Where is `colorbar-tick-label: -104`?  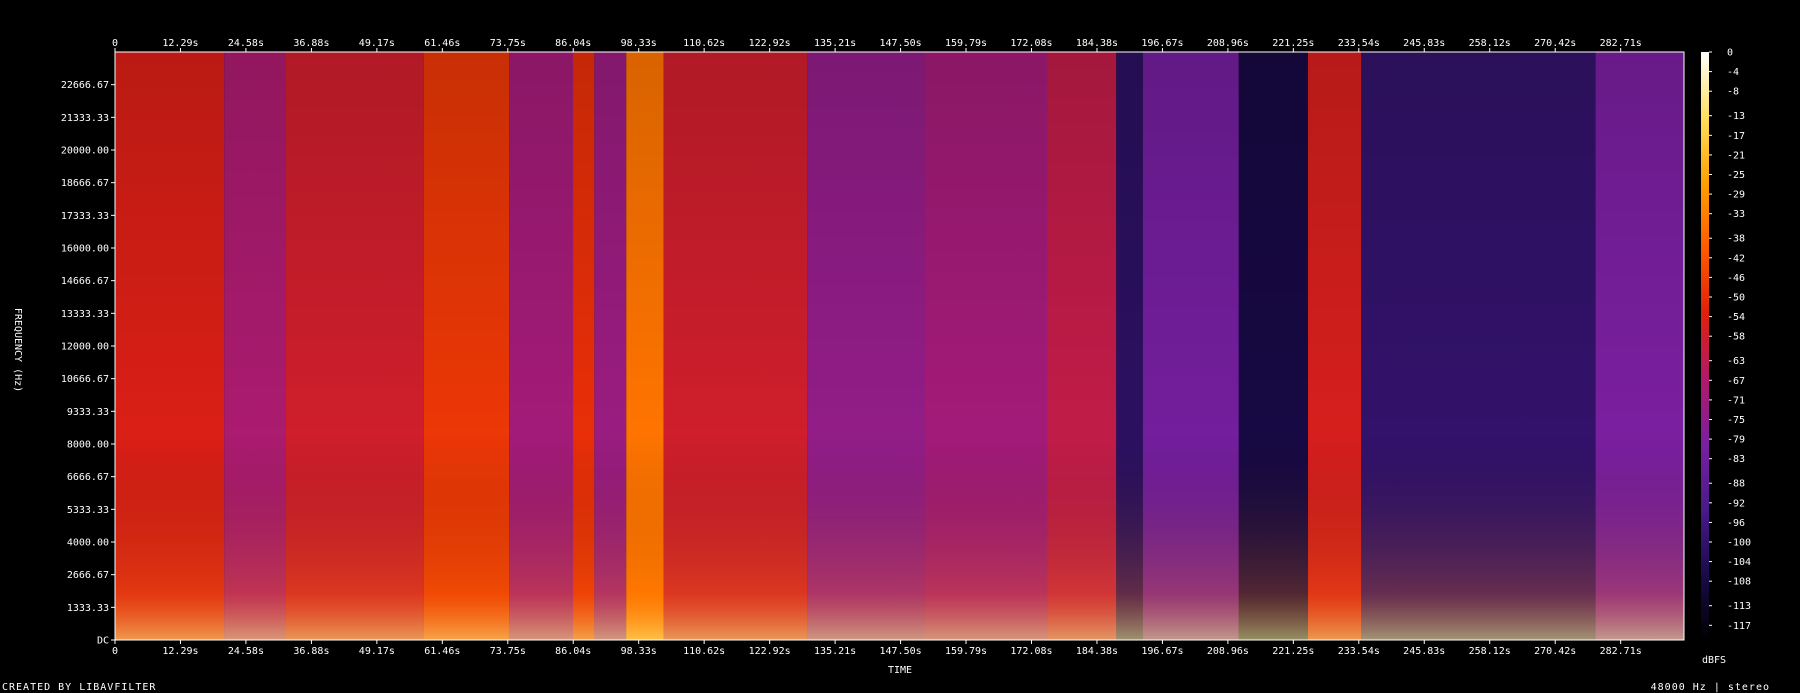
colorbar-tick-label: -104 is located at coordinates (1739, 562).